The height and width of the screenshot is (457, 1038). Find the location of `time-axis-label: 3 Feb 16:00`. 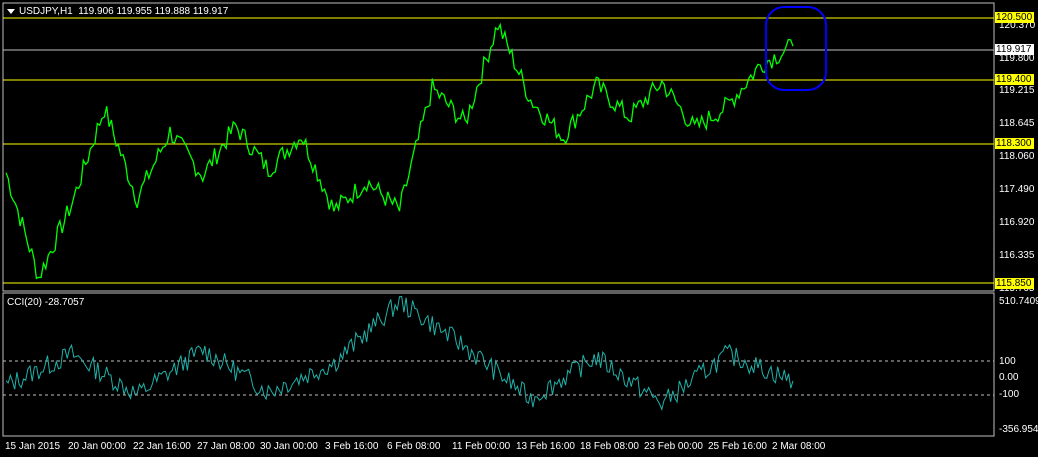

time-axis-label: 3 Feb 16:00 is located at coordinates (352, 446).